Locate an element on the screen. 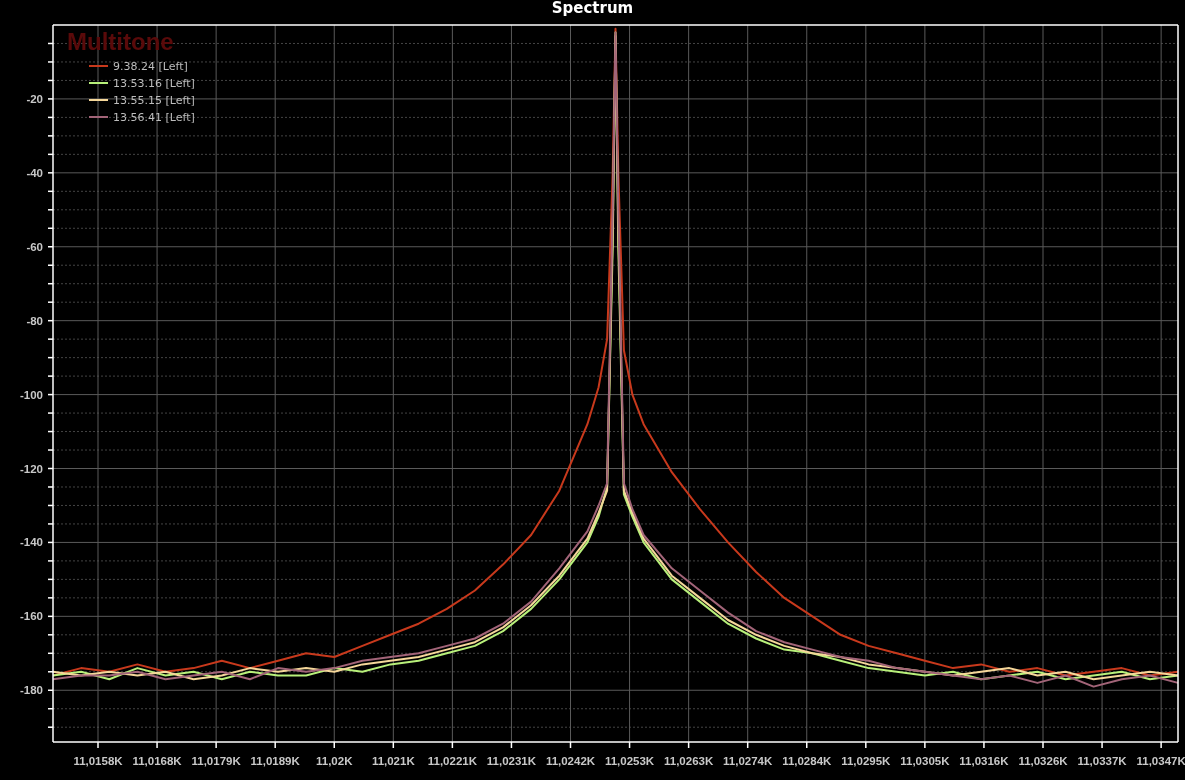  x-tick-label: 11,0263K is located at coordinates (689, 761).